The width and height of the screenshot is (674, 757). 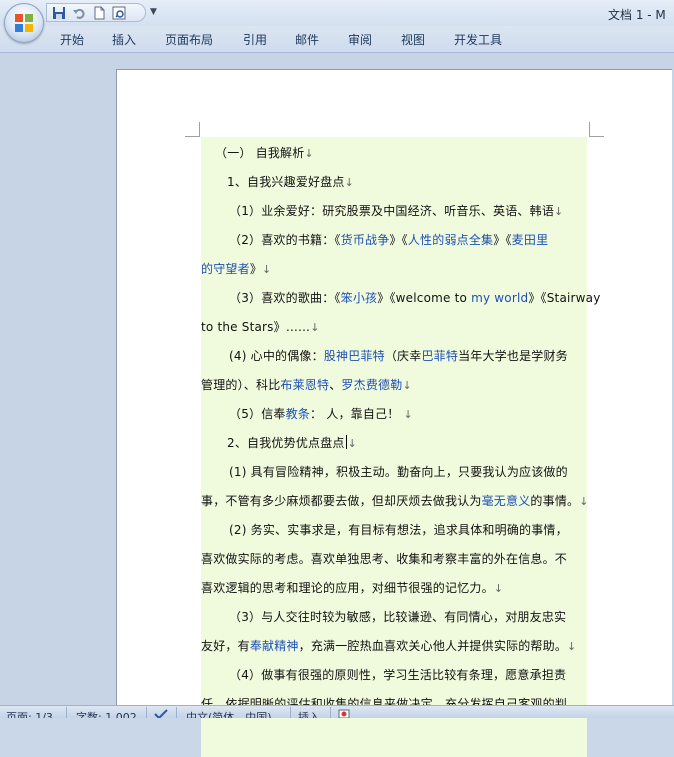 I want to click on tab-review: 审阅, so click(x=360, y=39).